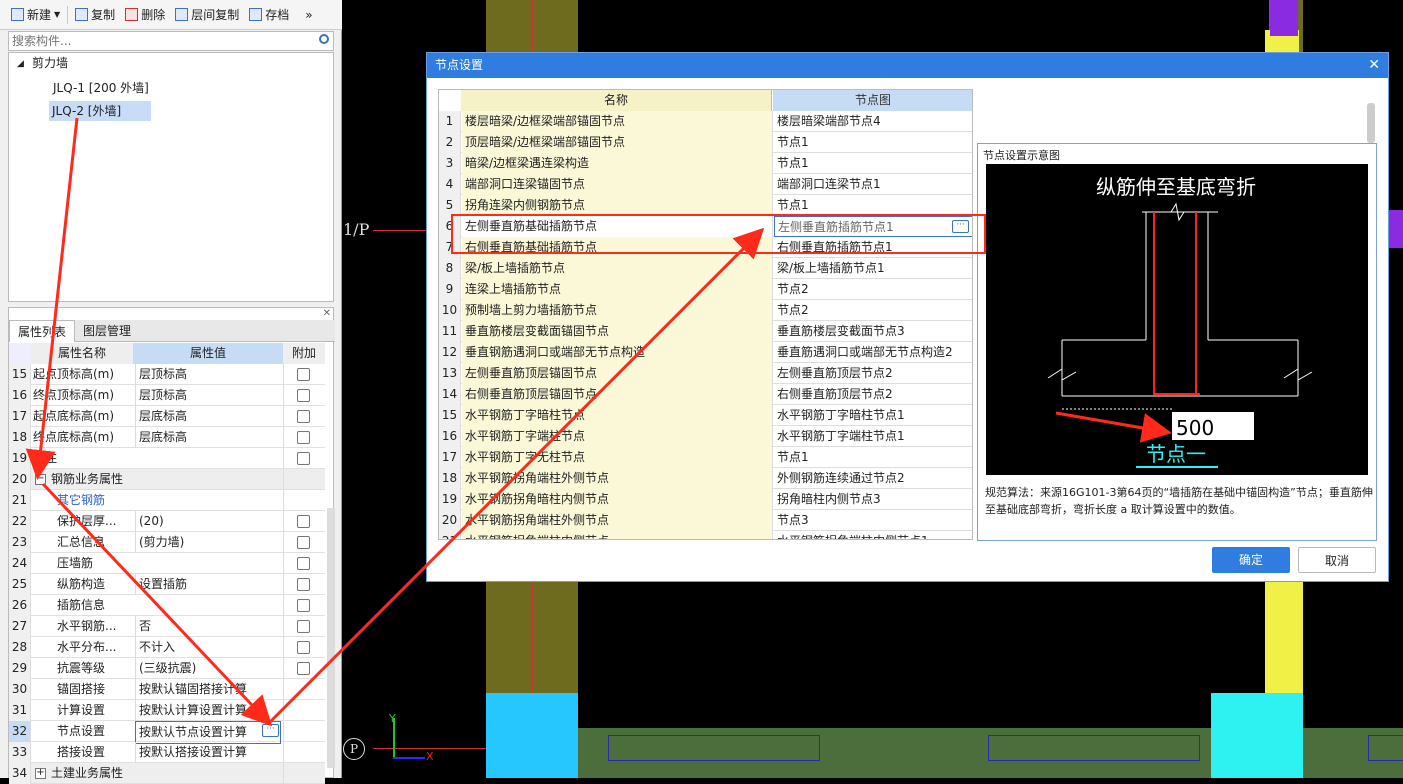 The image size is (1403, 784). Describe the element at coordinates (1113, 427) in the screenshot. I see `arrow-to-value` at that location.